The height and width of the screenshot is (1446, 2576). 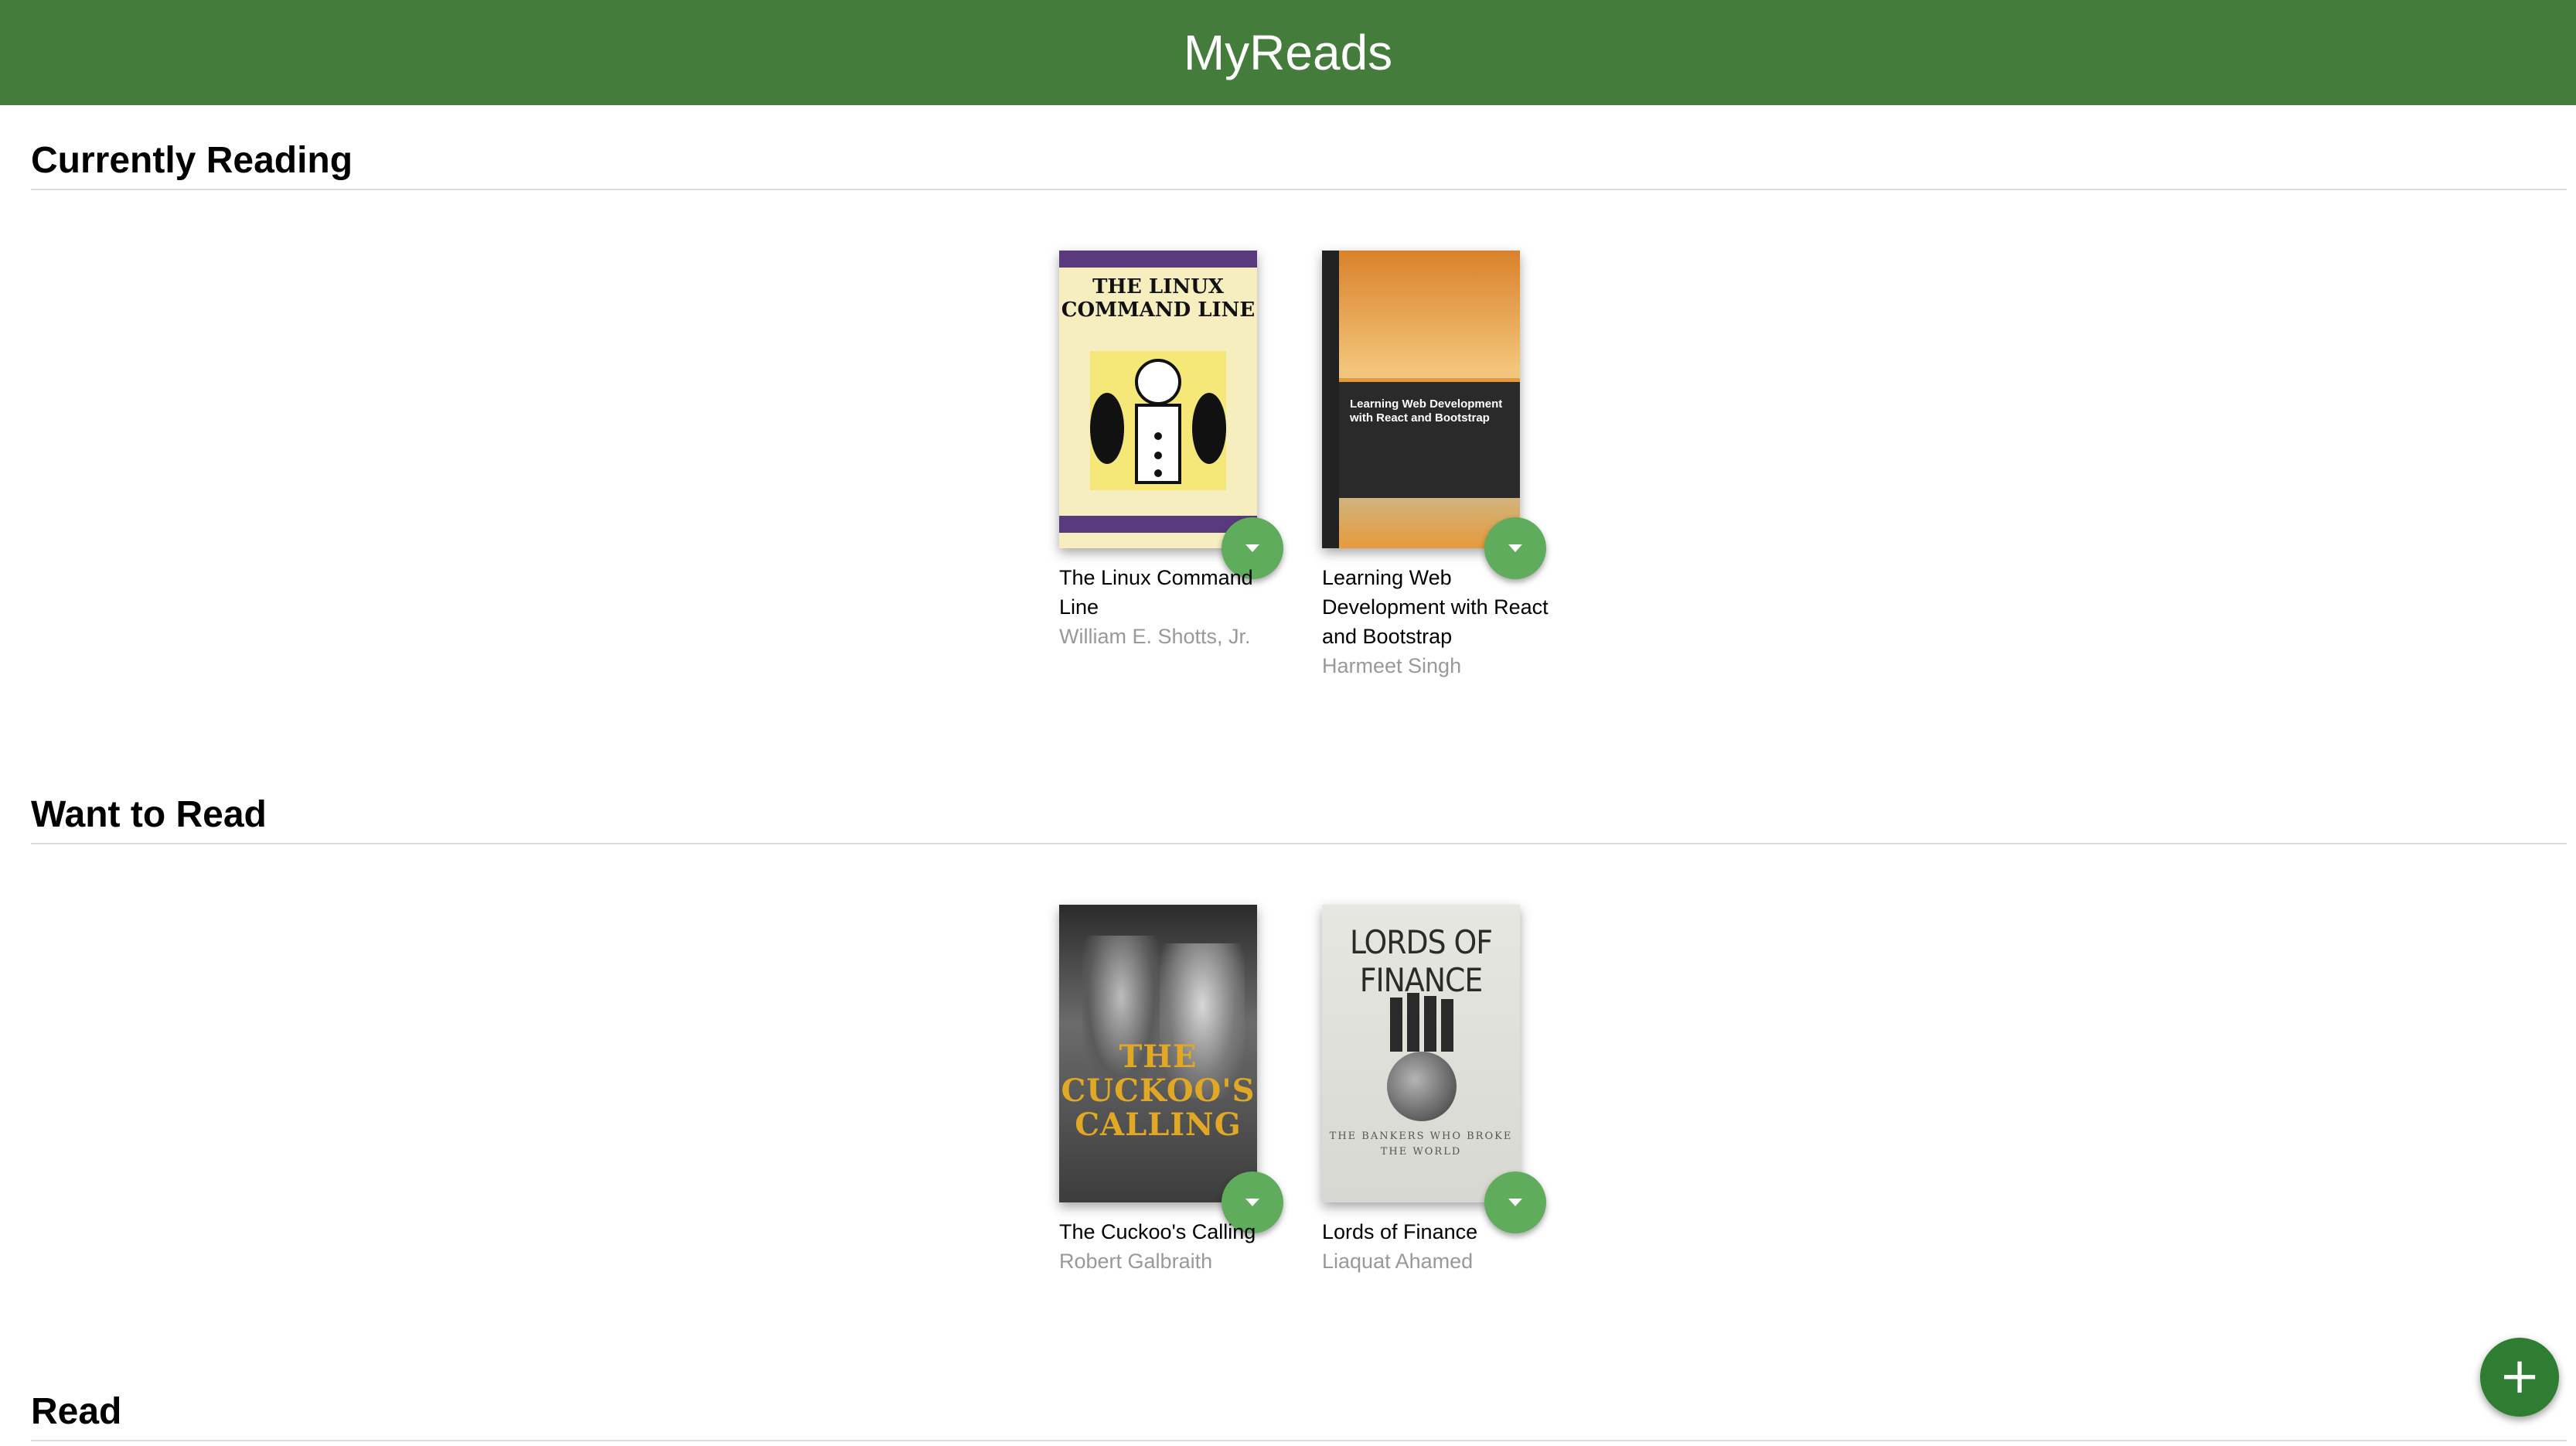 I want to click on app-header: MyReads, so click(x=1288, y=53).